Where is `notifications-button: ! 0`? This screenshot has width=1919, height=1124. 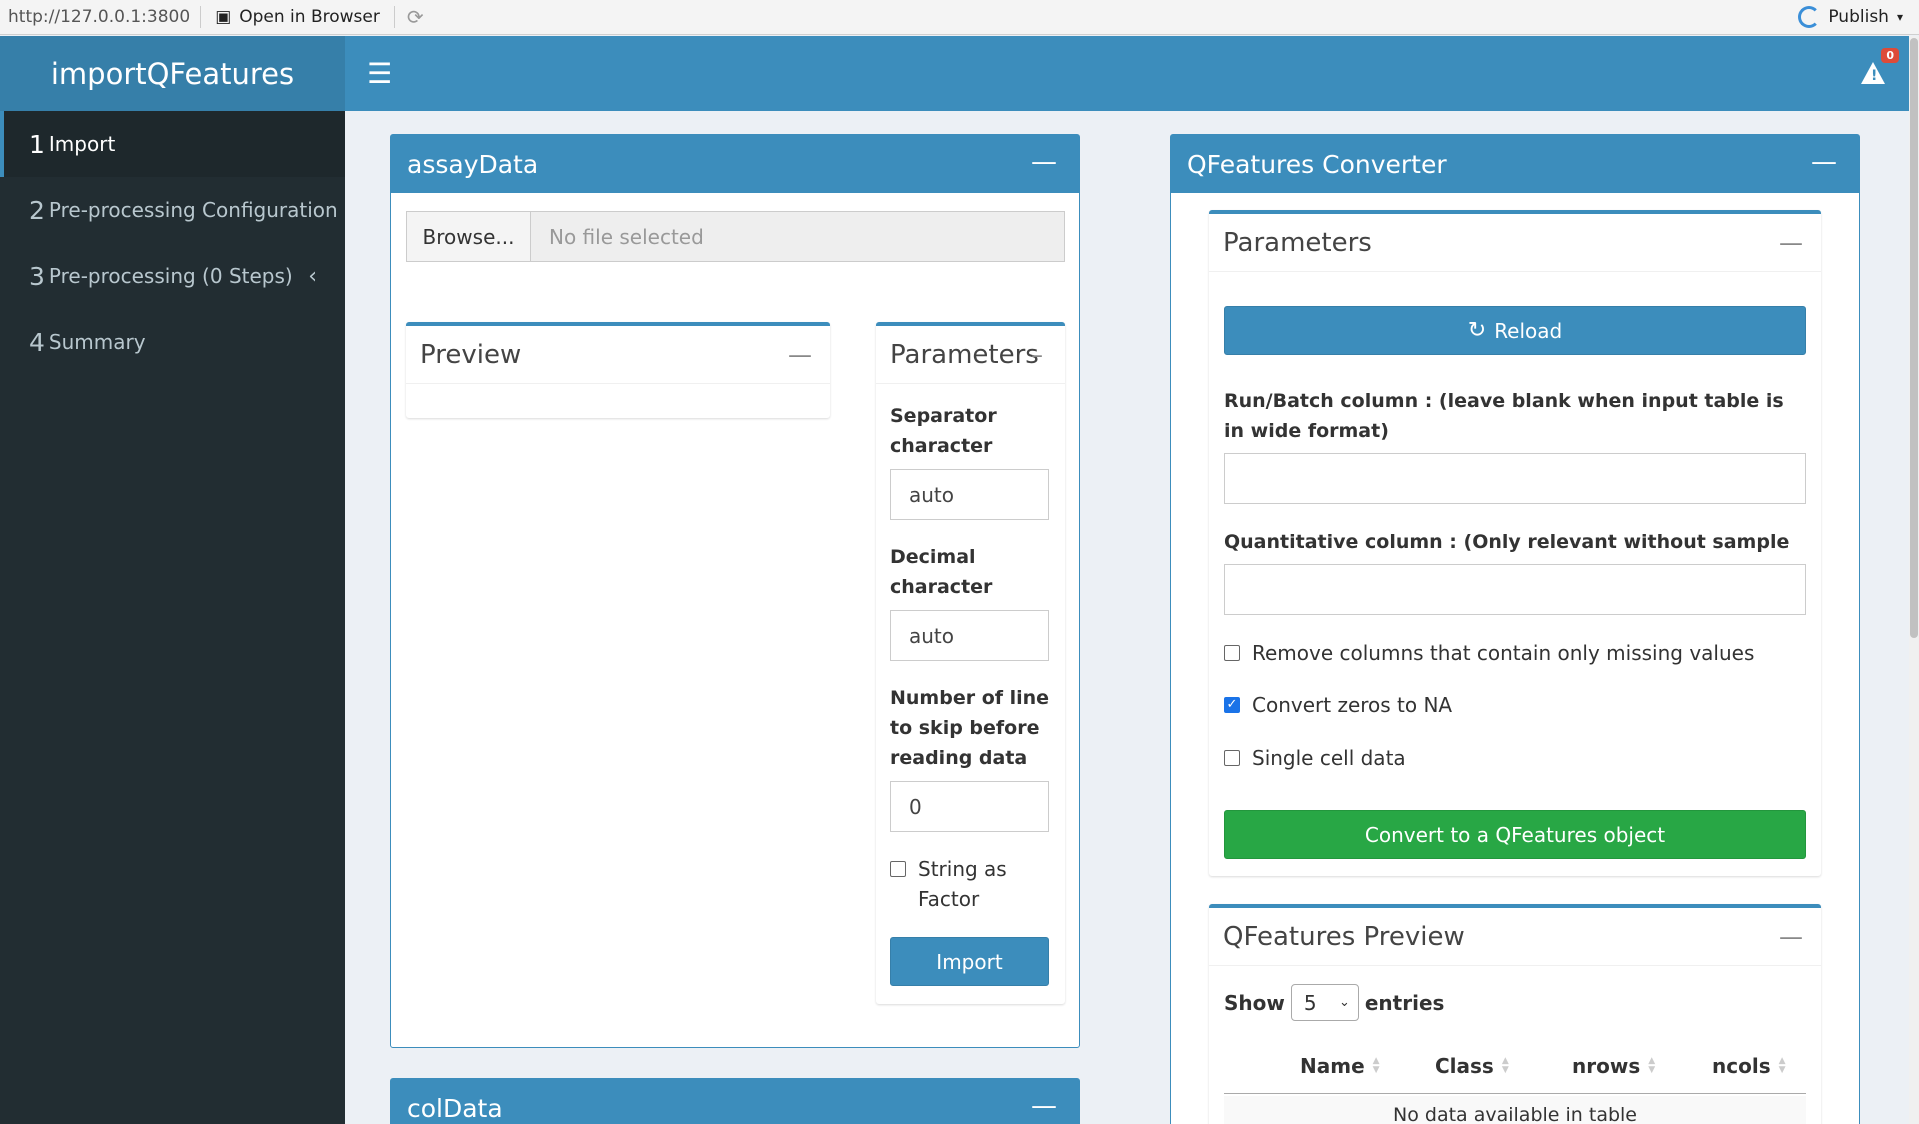
notifications-button: ! 0 is located at coordinates (1880, 67).